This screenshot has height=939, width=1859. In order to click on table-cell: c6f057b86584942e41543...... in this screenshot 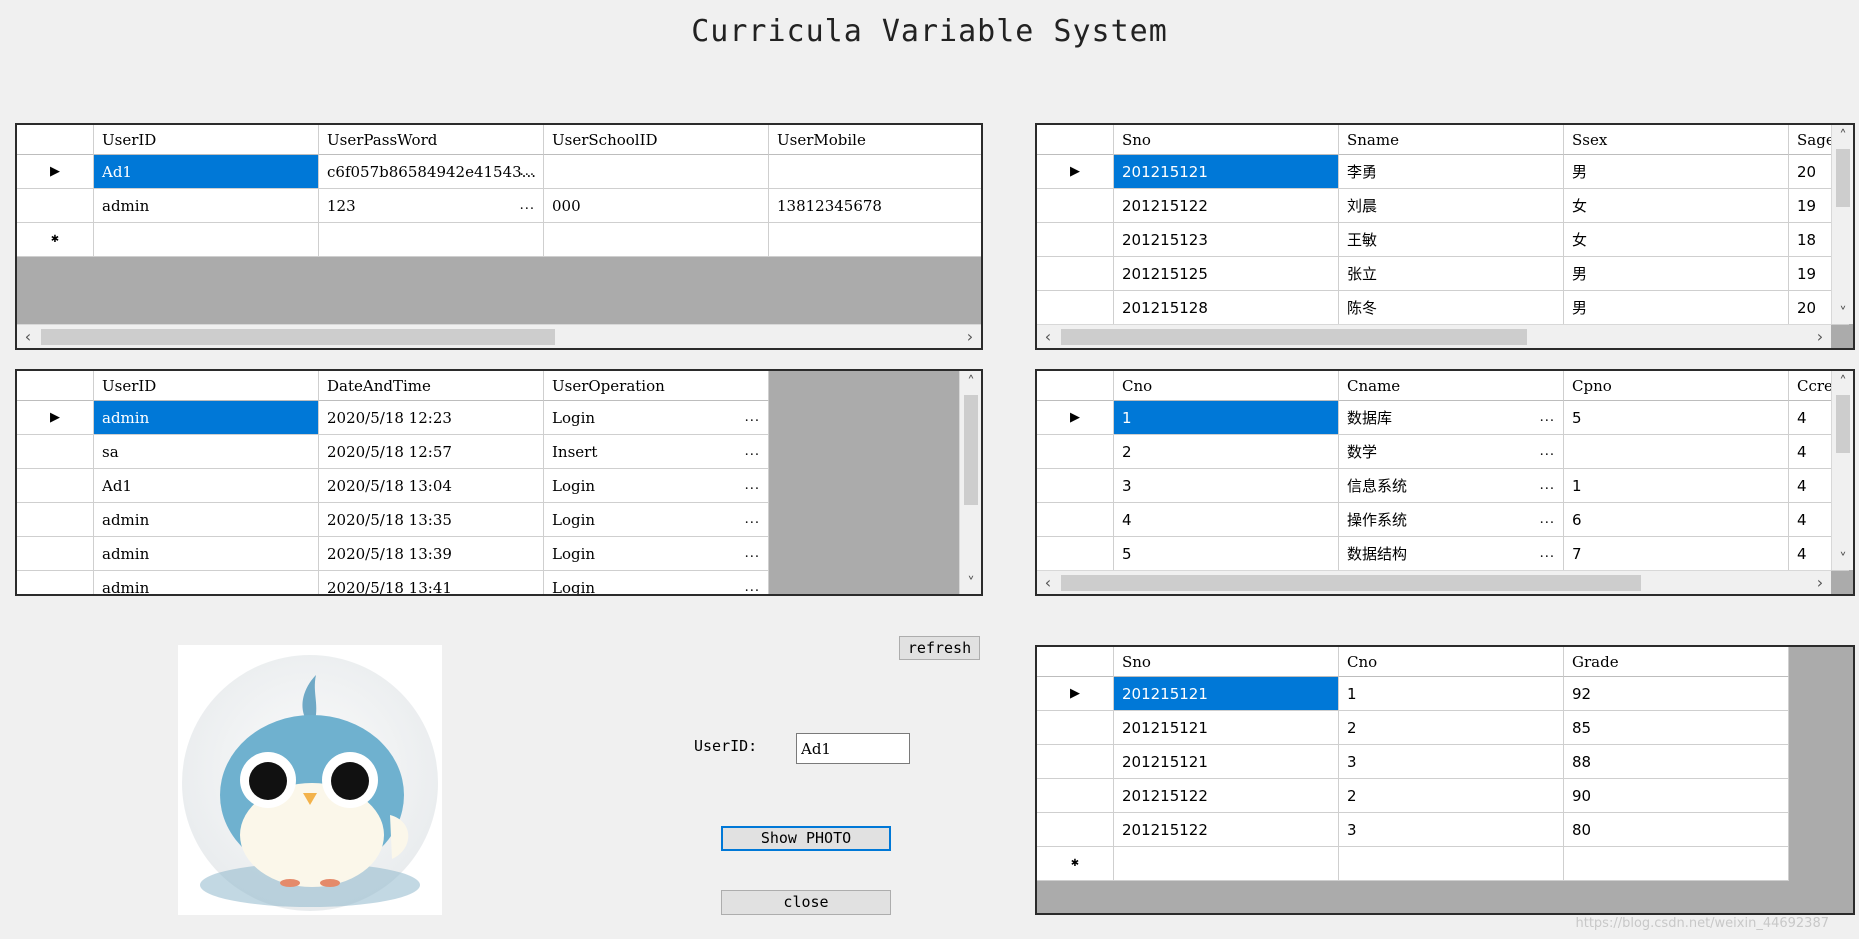, I will do `click(431, 172)`.